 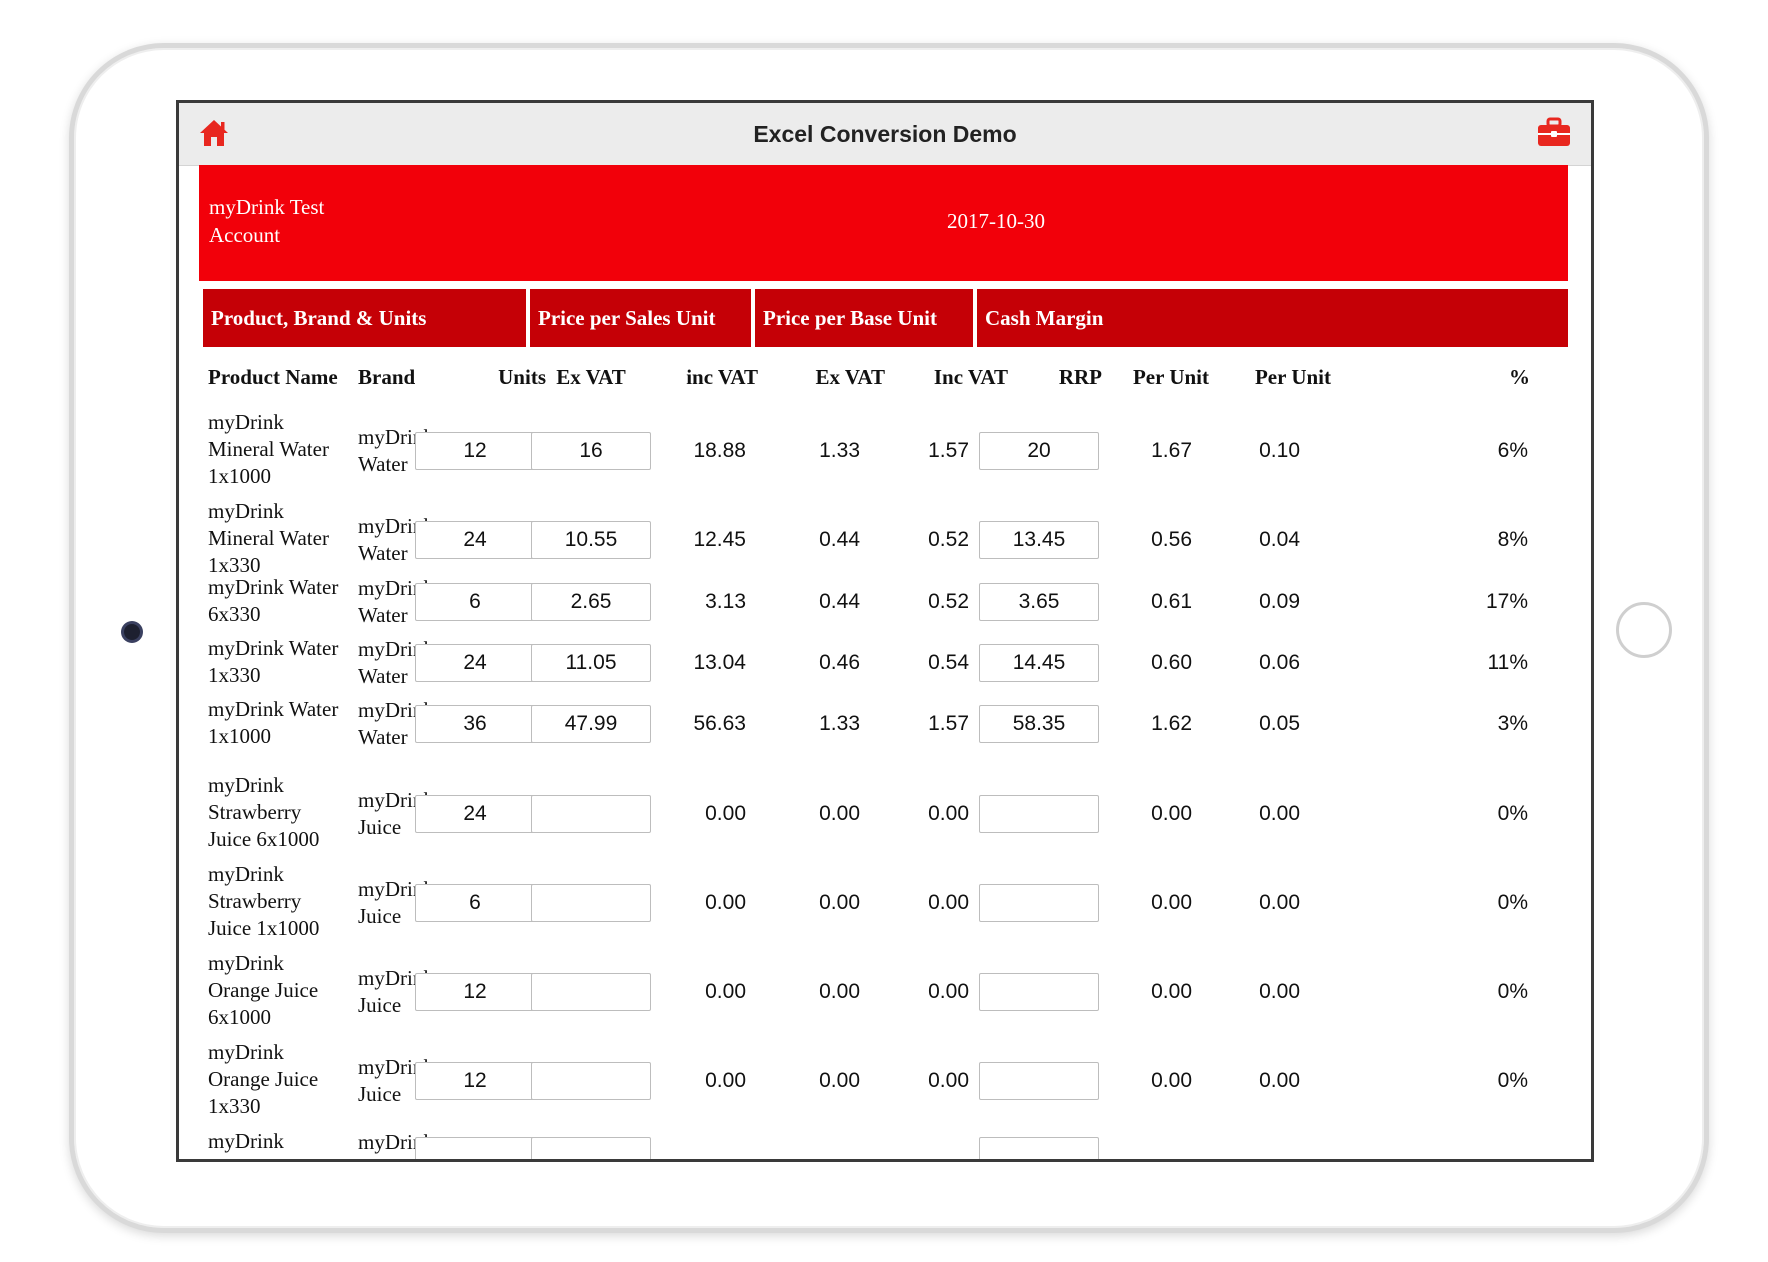 What do you see at coordinates (1171, 539) in the screenshot?
I see `margin-per-unit-value: 0.56` at bounding box center [1171, 539].